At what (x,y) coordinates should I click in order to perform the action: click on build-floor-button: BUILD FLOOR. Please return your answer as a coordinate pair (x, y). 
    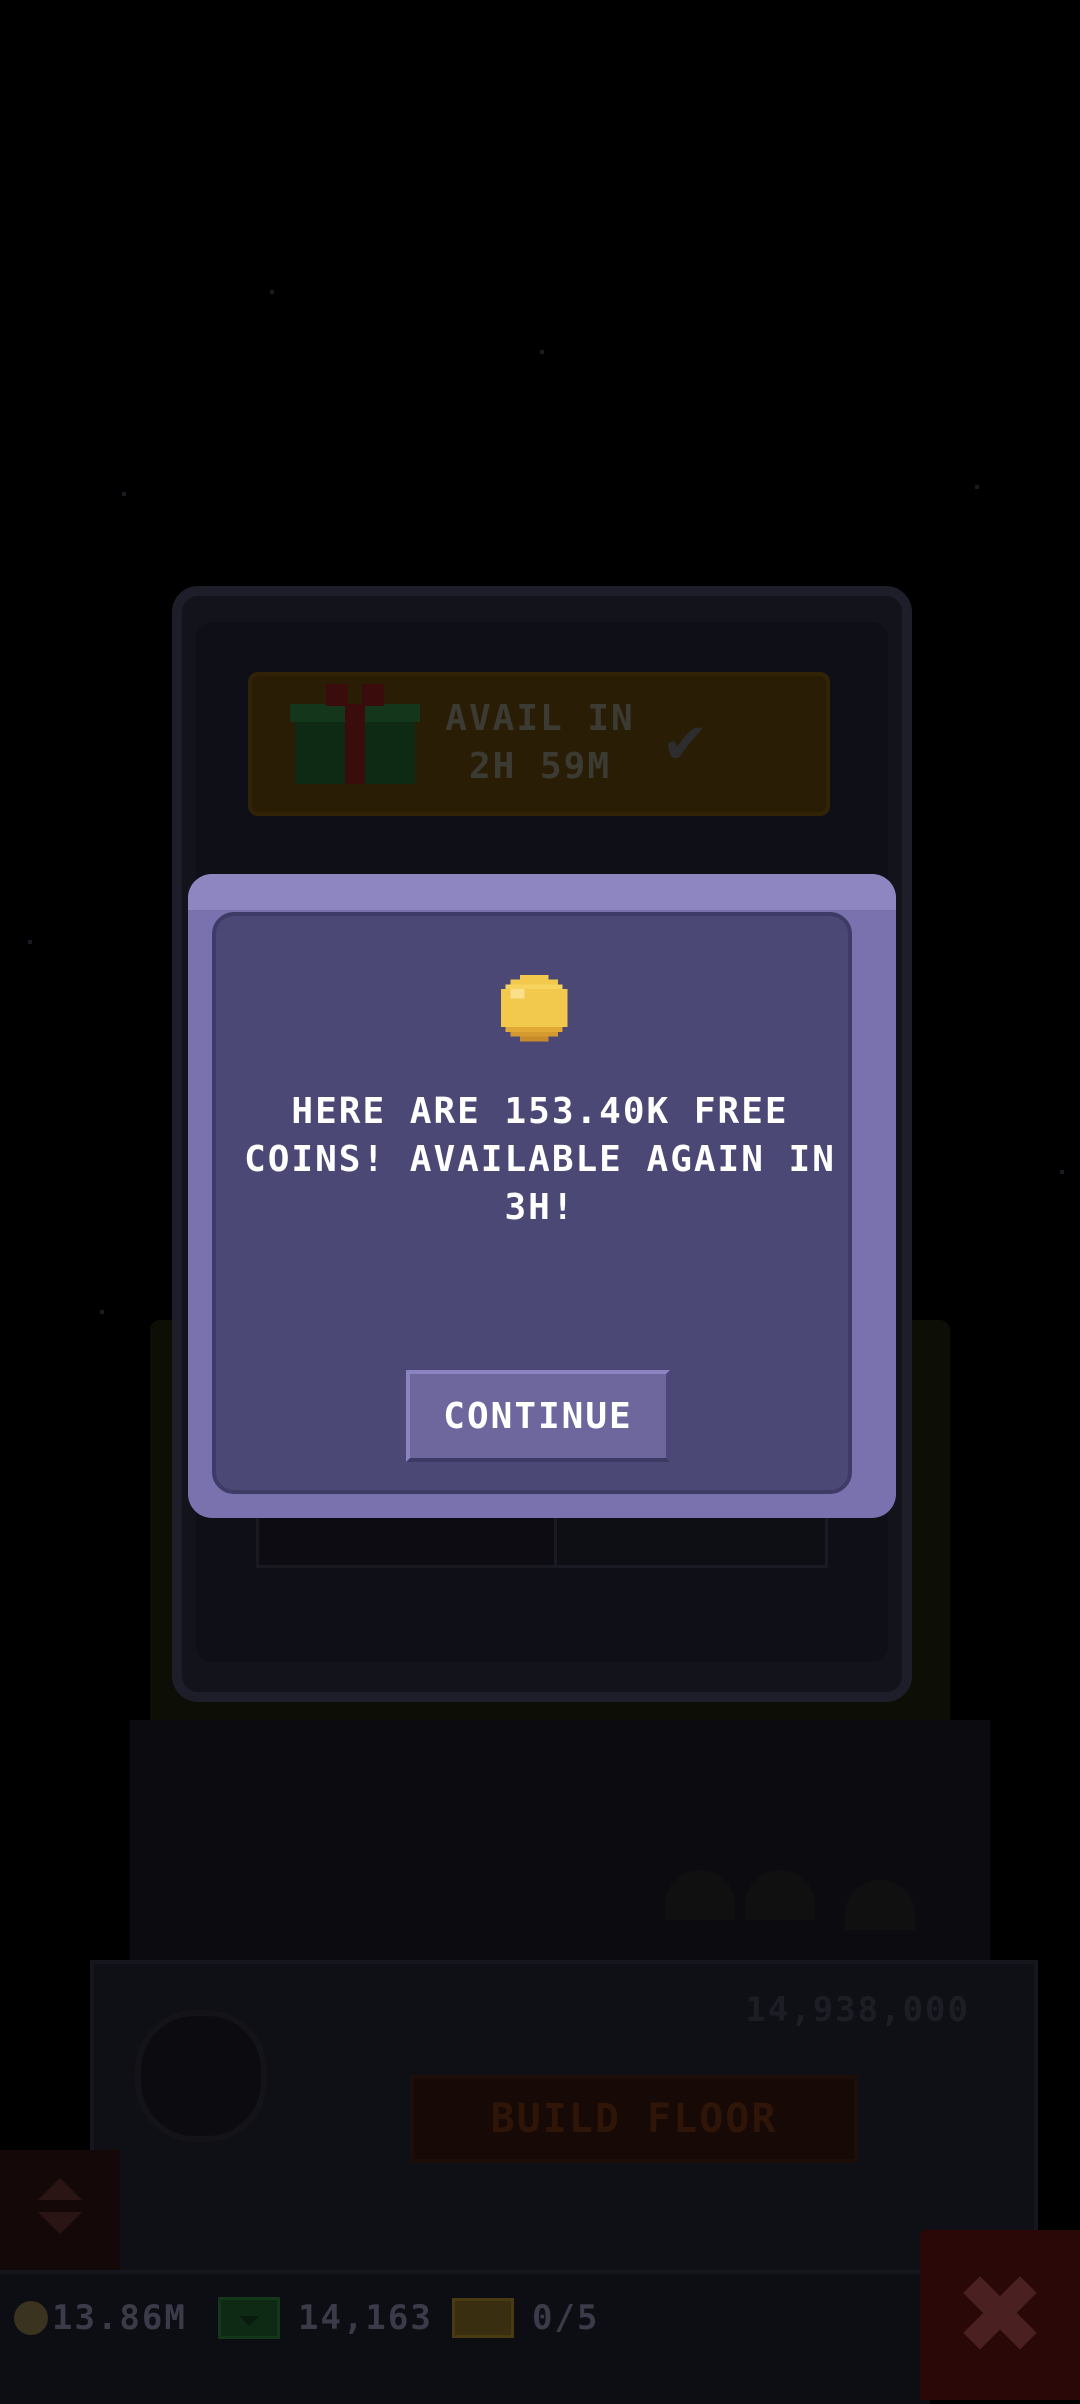
    Looking at the image, I should click on (634, 2119).